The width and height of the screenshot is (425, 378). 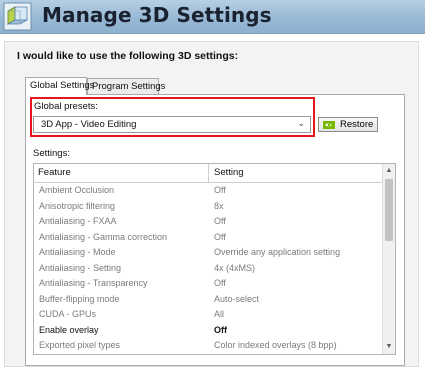 I want to click on column-divider, so click(x=208, y=173).